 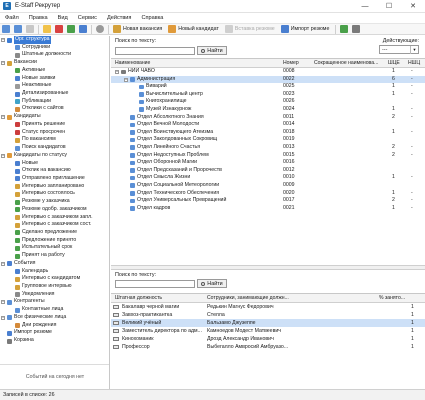 What do you see at coordinates (268, 95) in the screenshot?
I see `table-row: Вычислительный центр 0023 1 -` at bounding box center [268, 95].